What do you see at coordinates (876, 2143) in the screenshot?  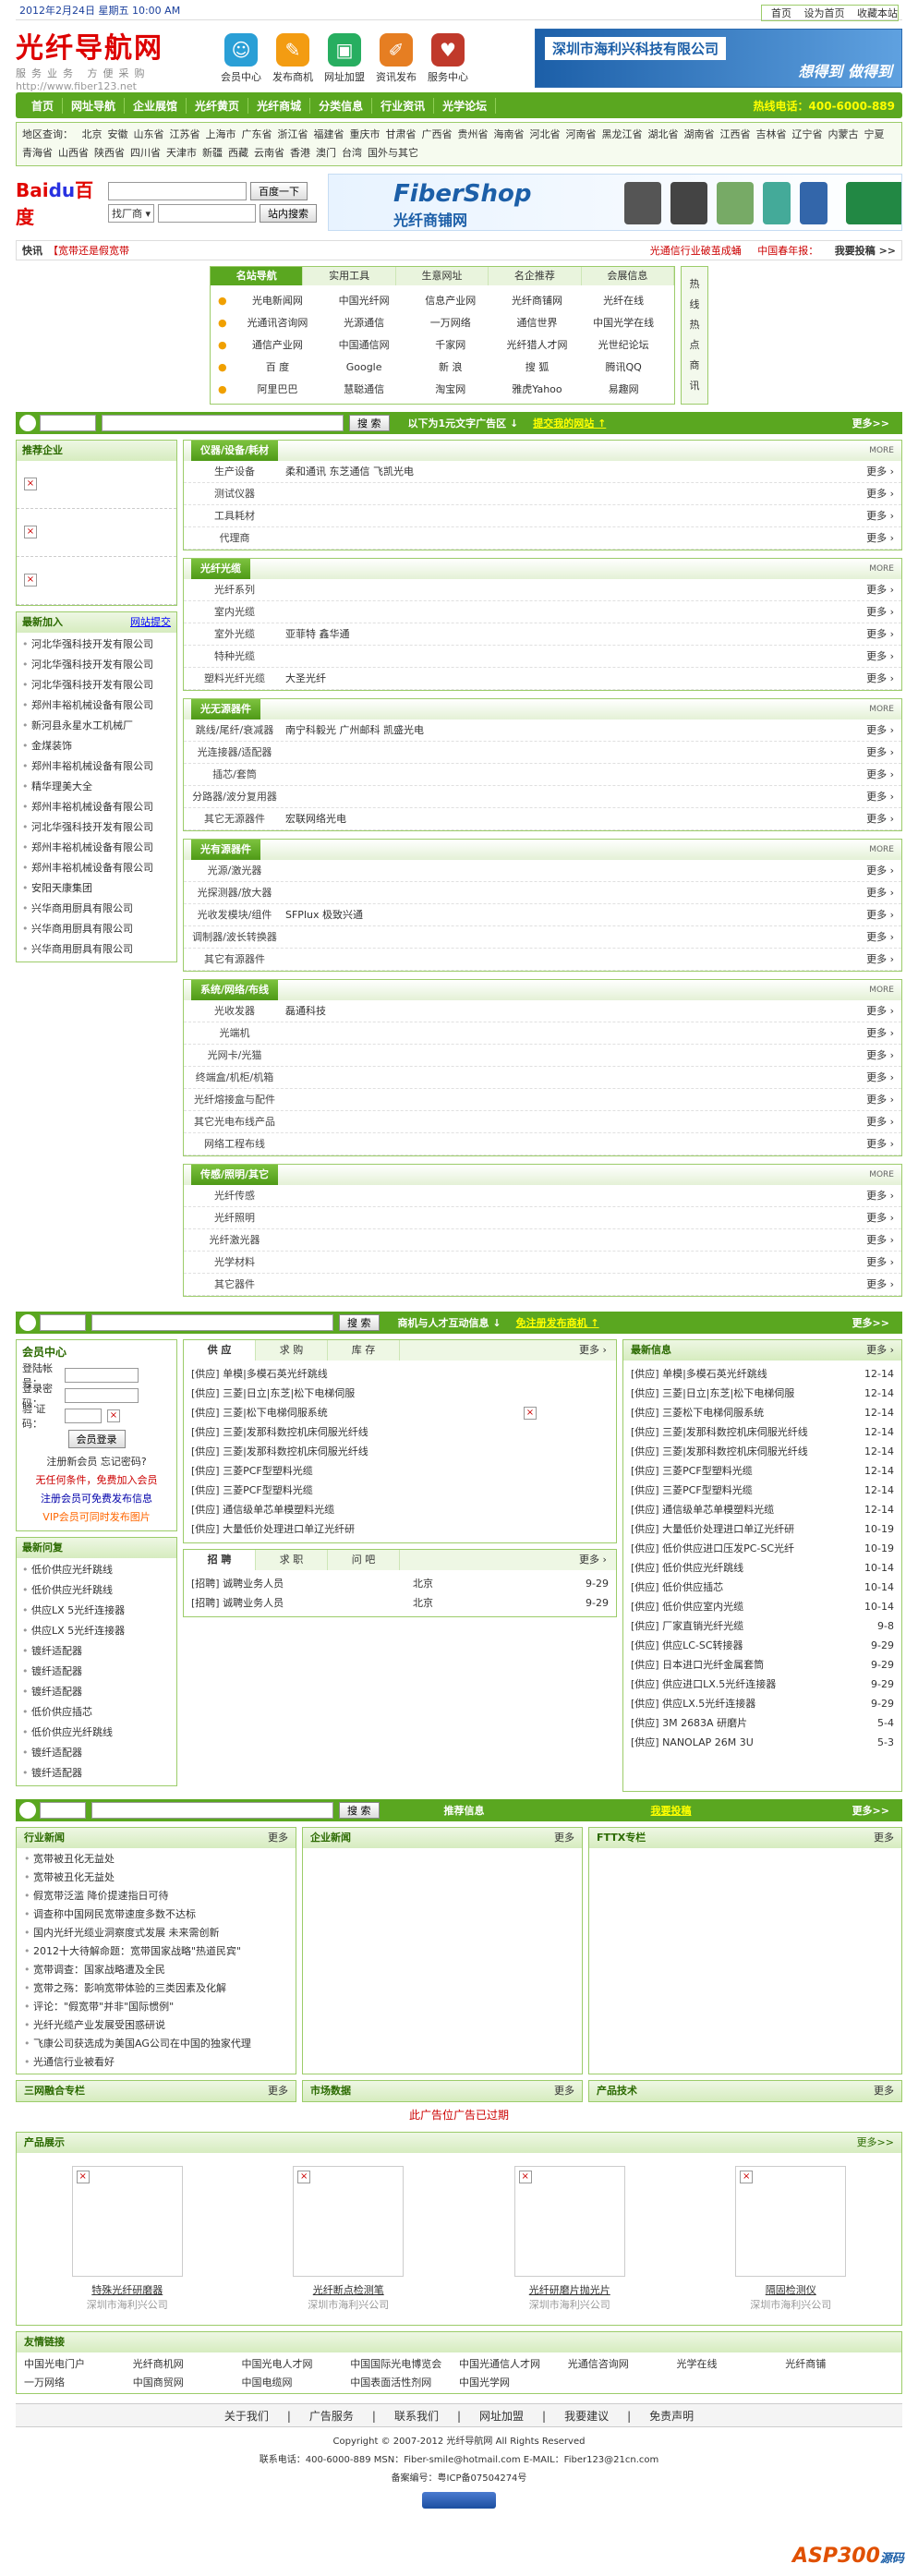 I see `product-showcase-more: 更多>>` at bounding box center [876, 2143].